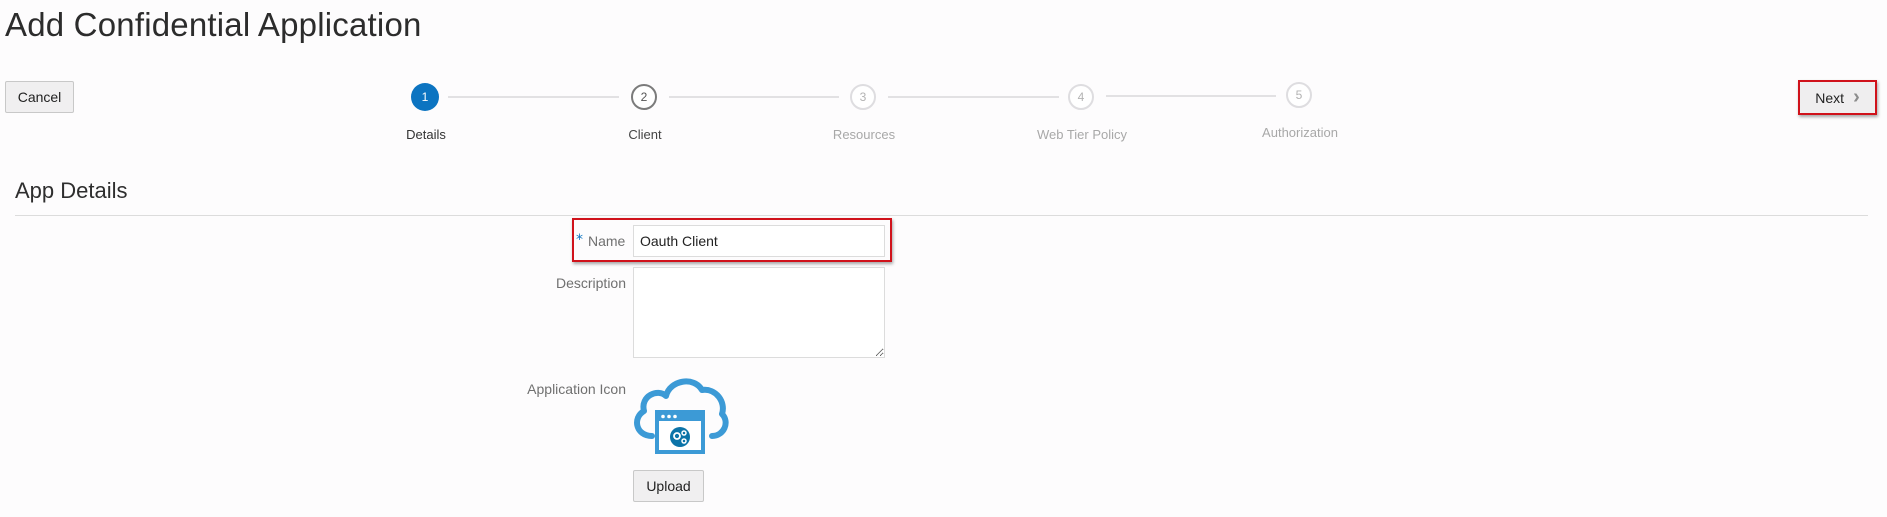 This screenshot has height=517, width=1887. Describe the element at coordinates (579, 240) in the screenshot. I see `name-required-marker: *` at that location.